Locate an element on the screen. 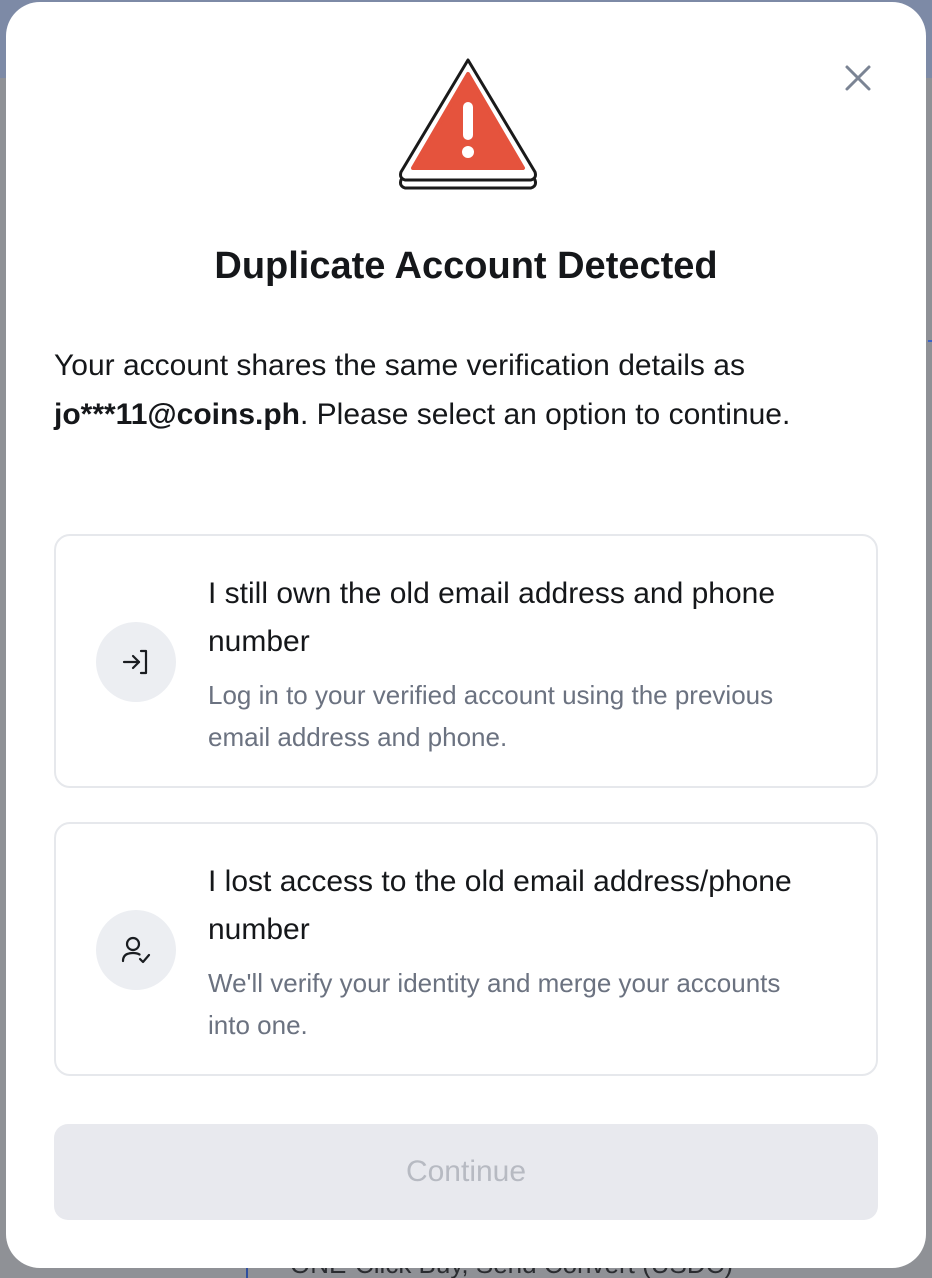  message-suffix: . Please select an option to continue. is located at coordinates (545, 414).